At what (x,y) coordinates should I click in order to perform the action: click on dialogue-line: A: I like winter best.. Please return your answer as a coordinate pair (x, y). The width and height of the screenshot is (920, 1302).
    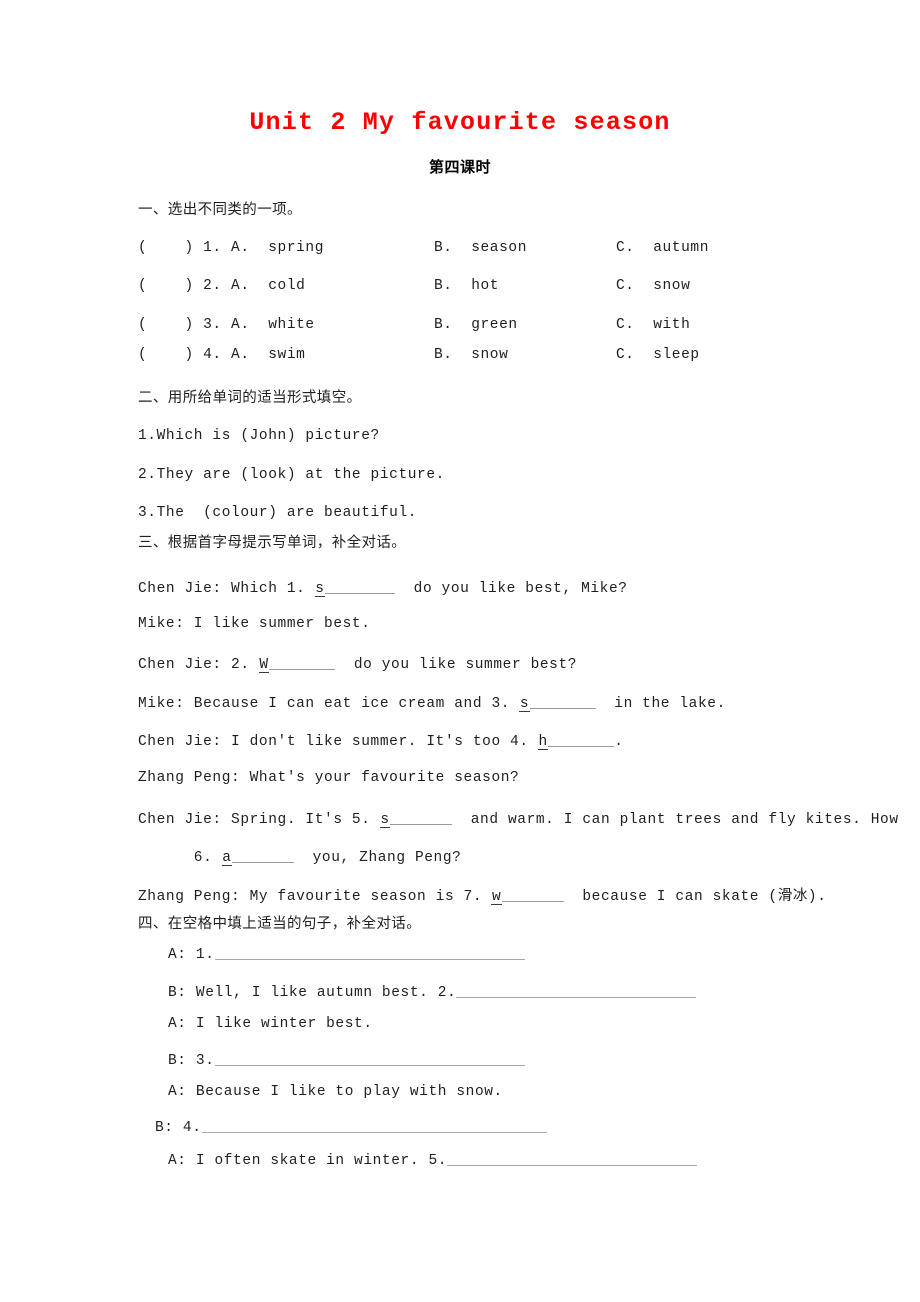
    Looking at the image, I should click on (270, 1024).